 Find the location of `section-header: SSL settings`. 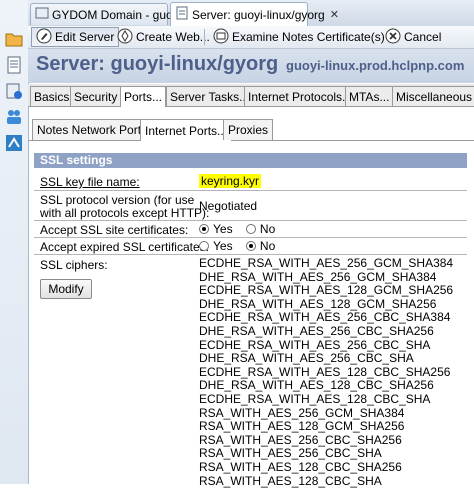

section-header: SSL settings is located at coordinates (250, 160).